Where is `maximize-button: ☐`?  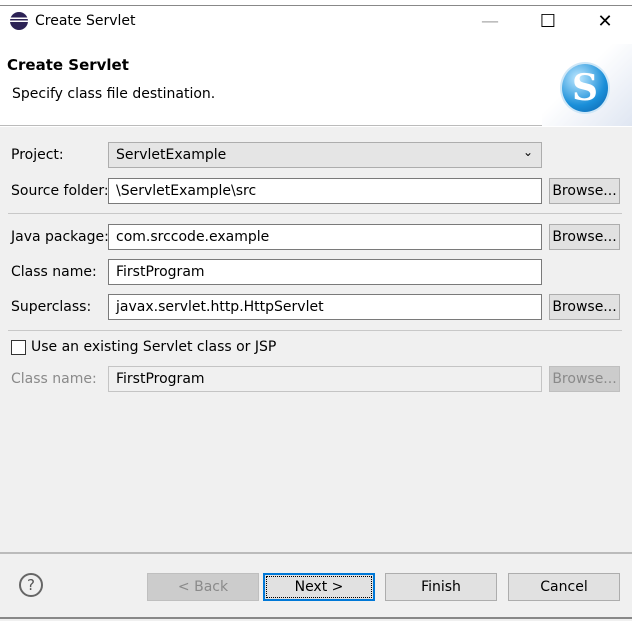
maximize-button: ☐ is located at coordinates (548, 21).